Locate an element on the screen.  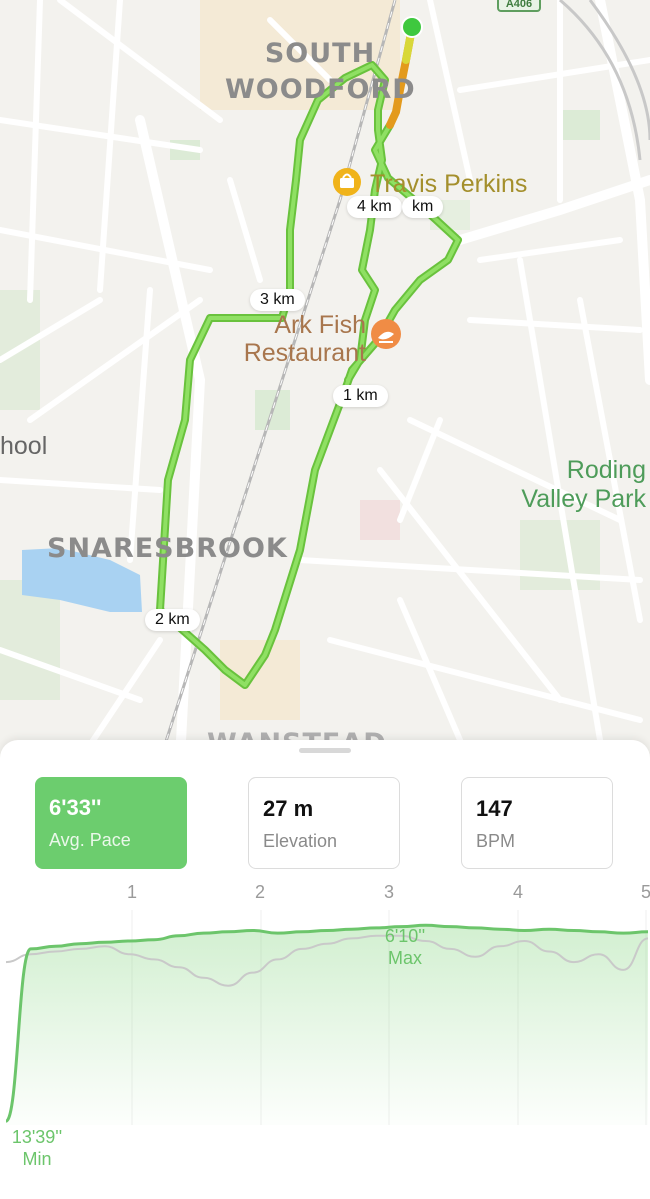
poi-ark-fish-restaurant: Ark Fish Restaurant is located at coordinates (287, 339).